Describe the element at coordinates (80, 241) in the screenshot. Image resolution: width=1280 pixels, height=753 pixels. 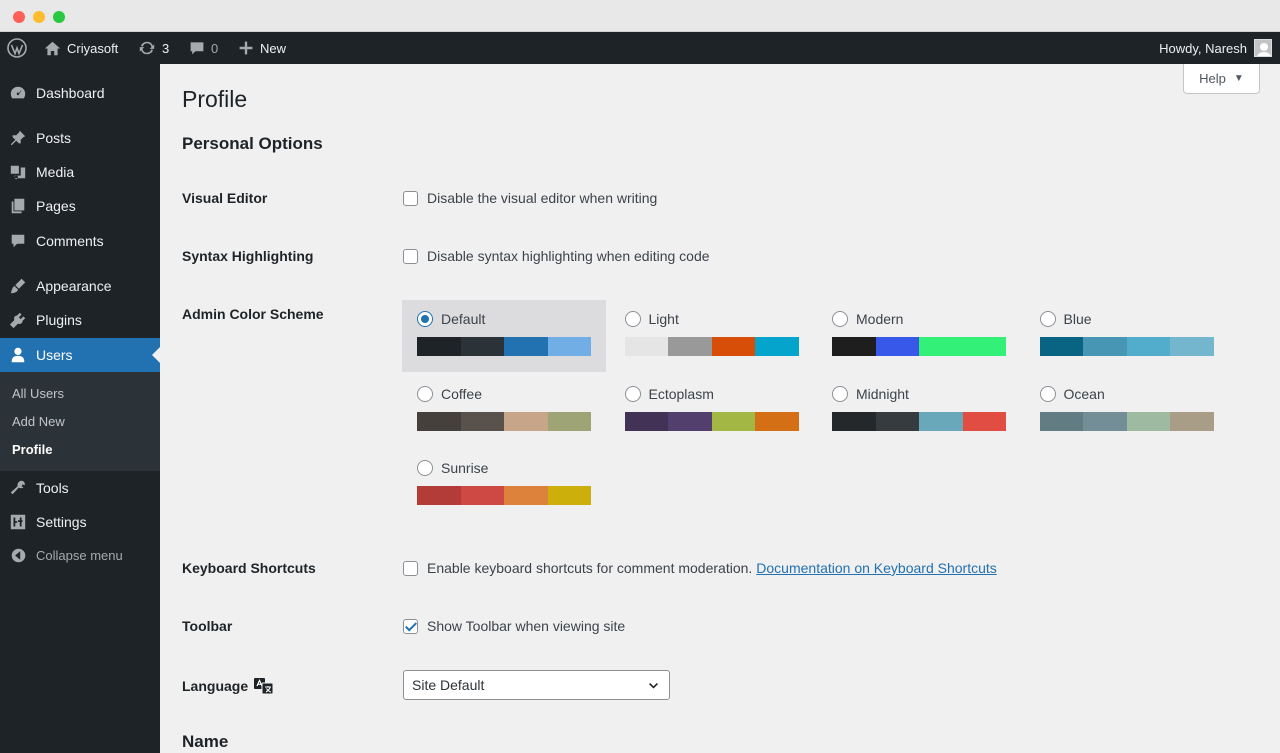
I see `sidebar-item-comments: Comments` at that location.